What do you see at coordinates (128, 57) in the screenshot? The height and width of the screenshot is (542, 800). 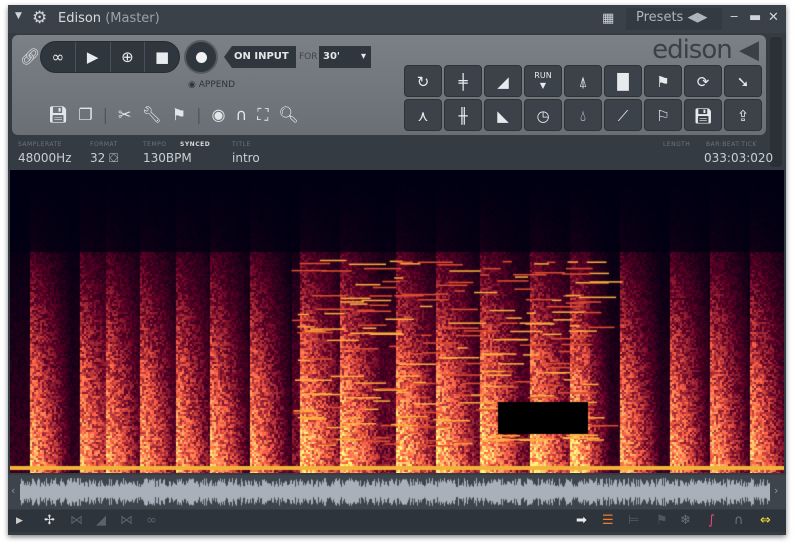 I see `reel-button: ⊕` at bounding box center [128, 57].